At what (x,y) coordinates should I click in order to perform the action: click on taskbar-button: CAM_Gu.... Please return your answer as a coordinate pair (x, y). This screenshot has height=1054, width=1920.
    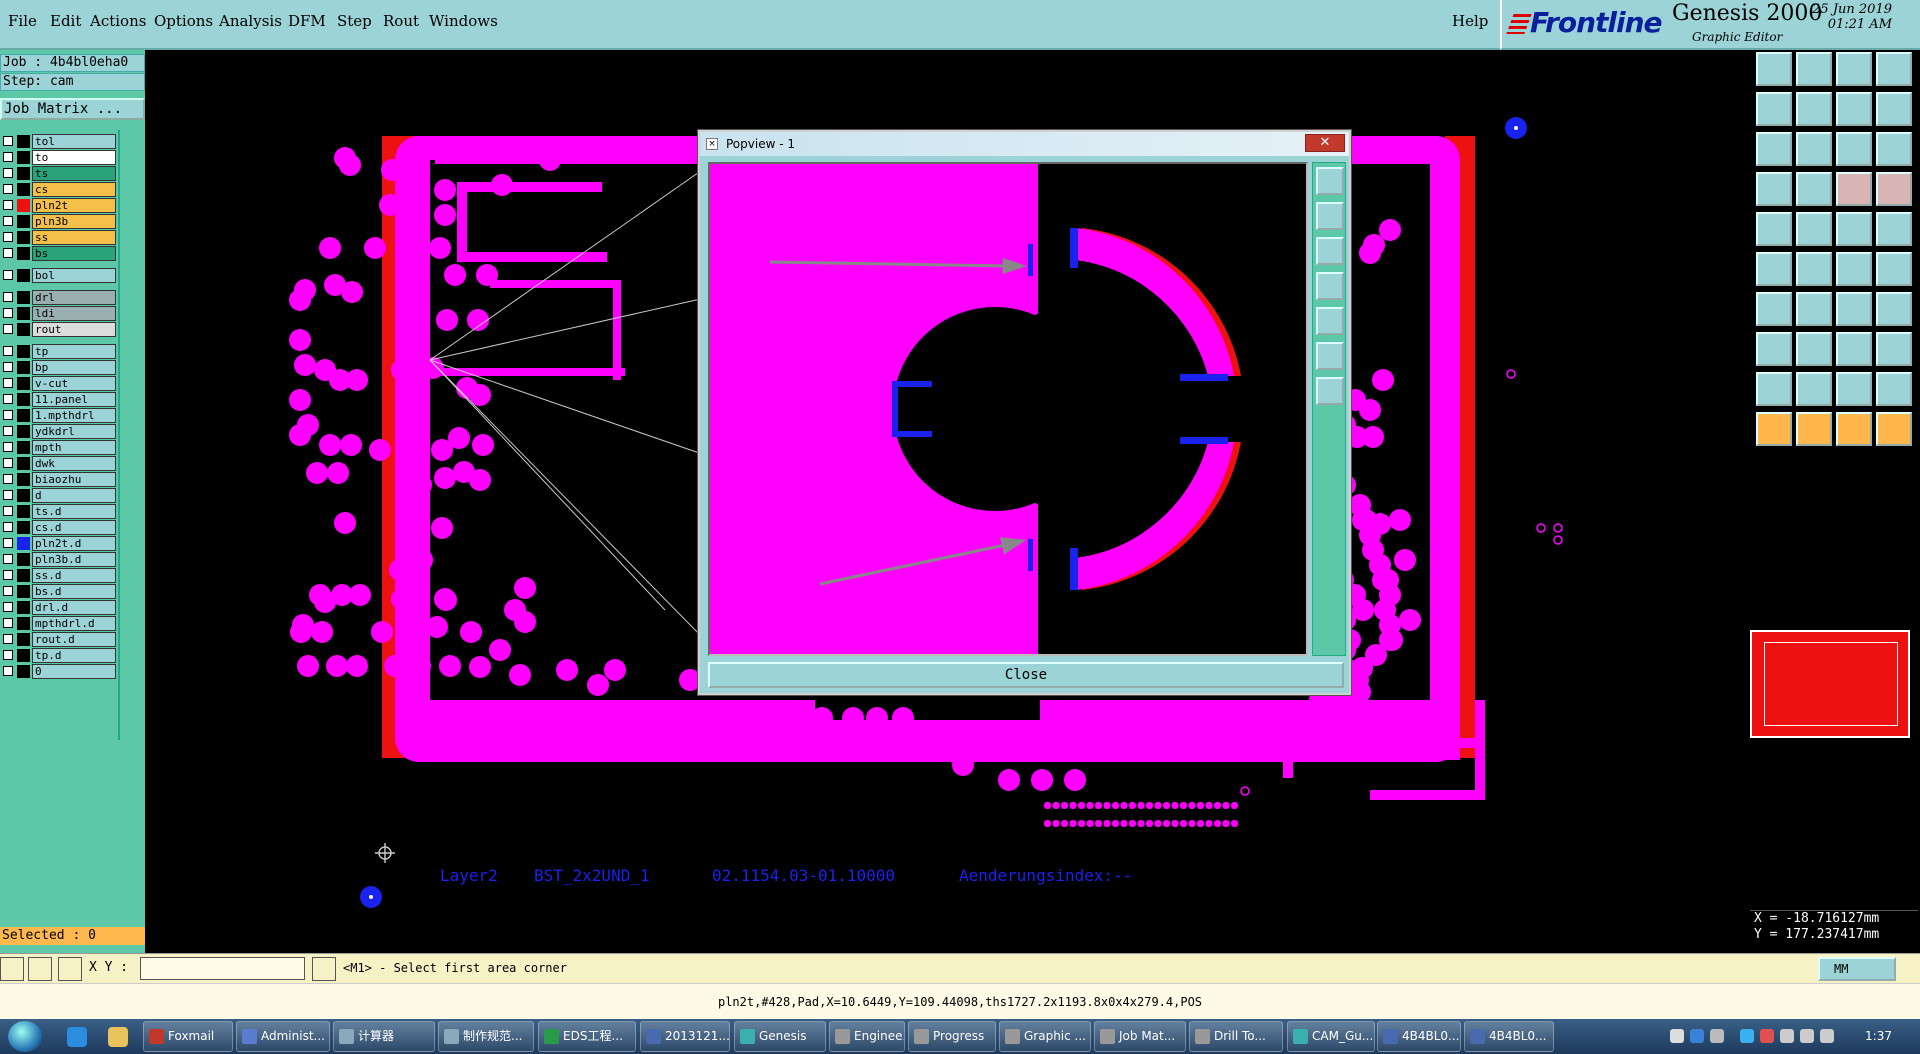
    Looking at the image, I should click on (1331, 1036).